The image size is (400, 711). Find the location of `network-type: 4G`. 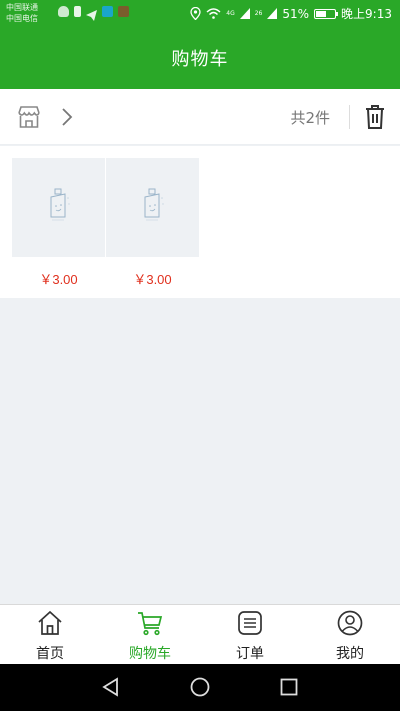

network-type: 4G is located at coordinates (230, 13).